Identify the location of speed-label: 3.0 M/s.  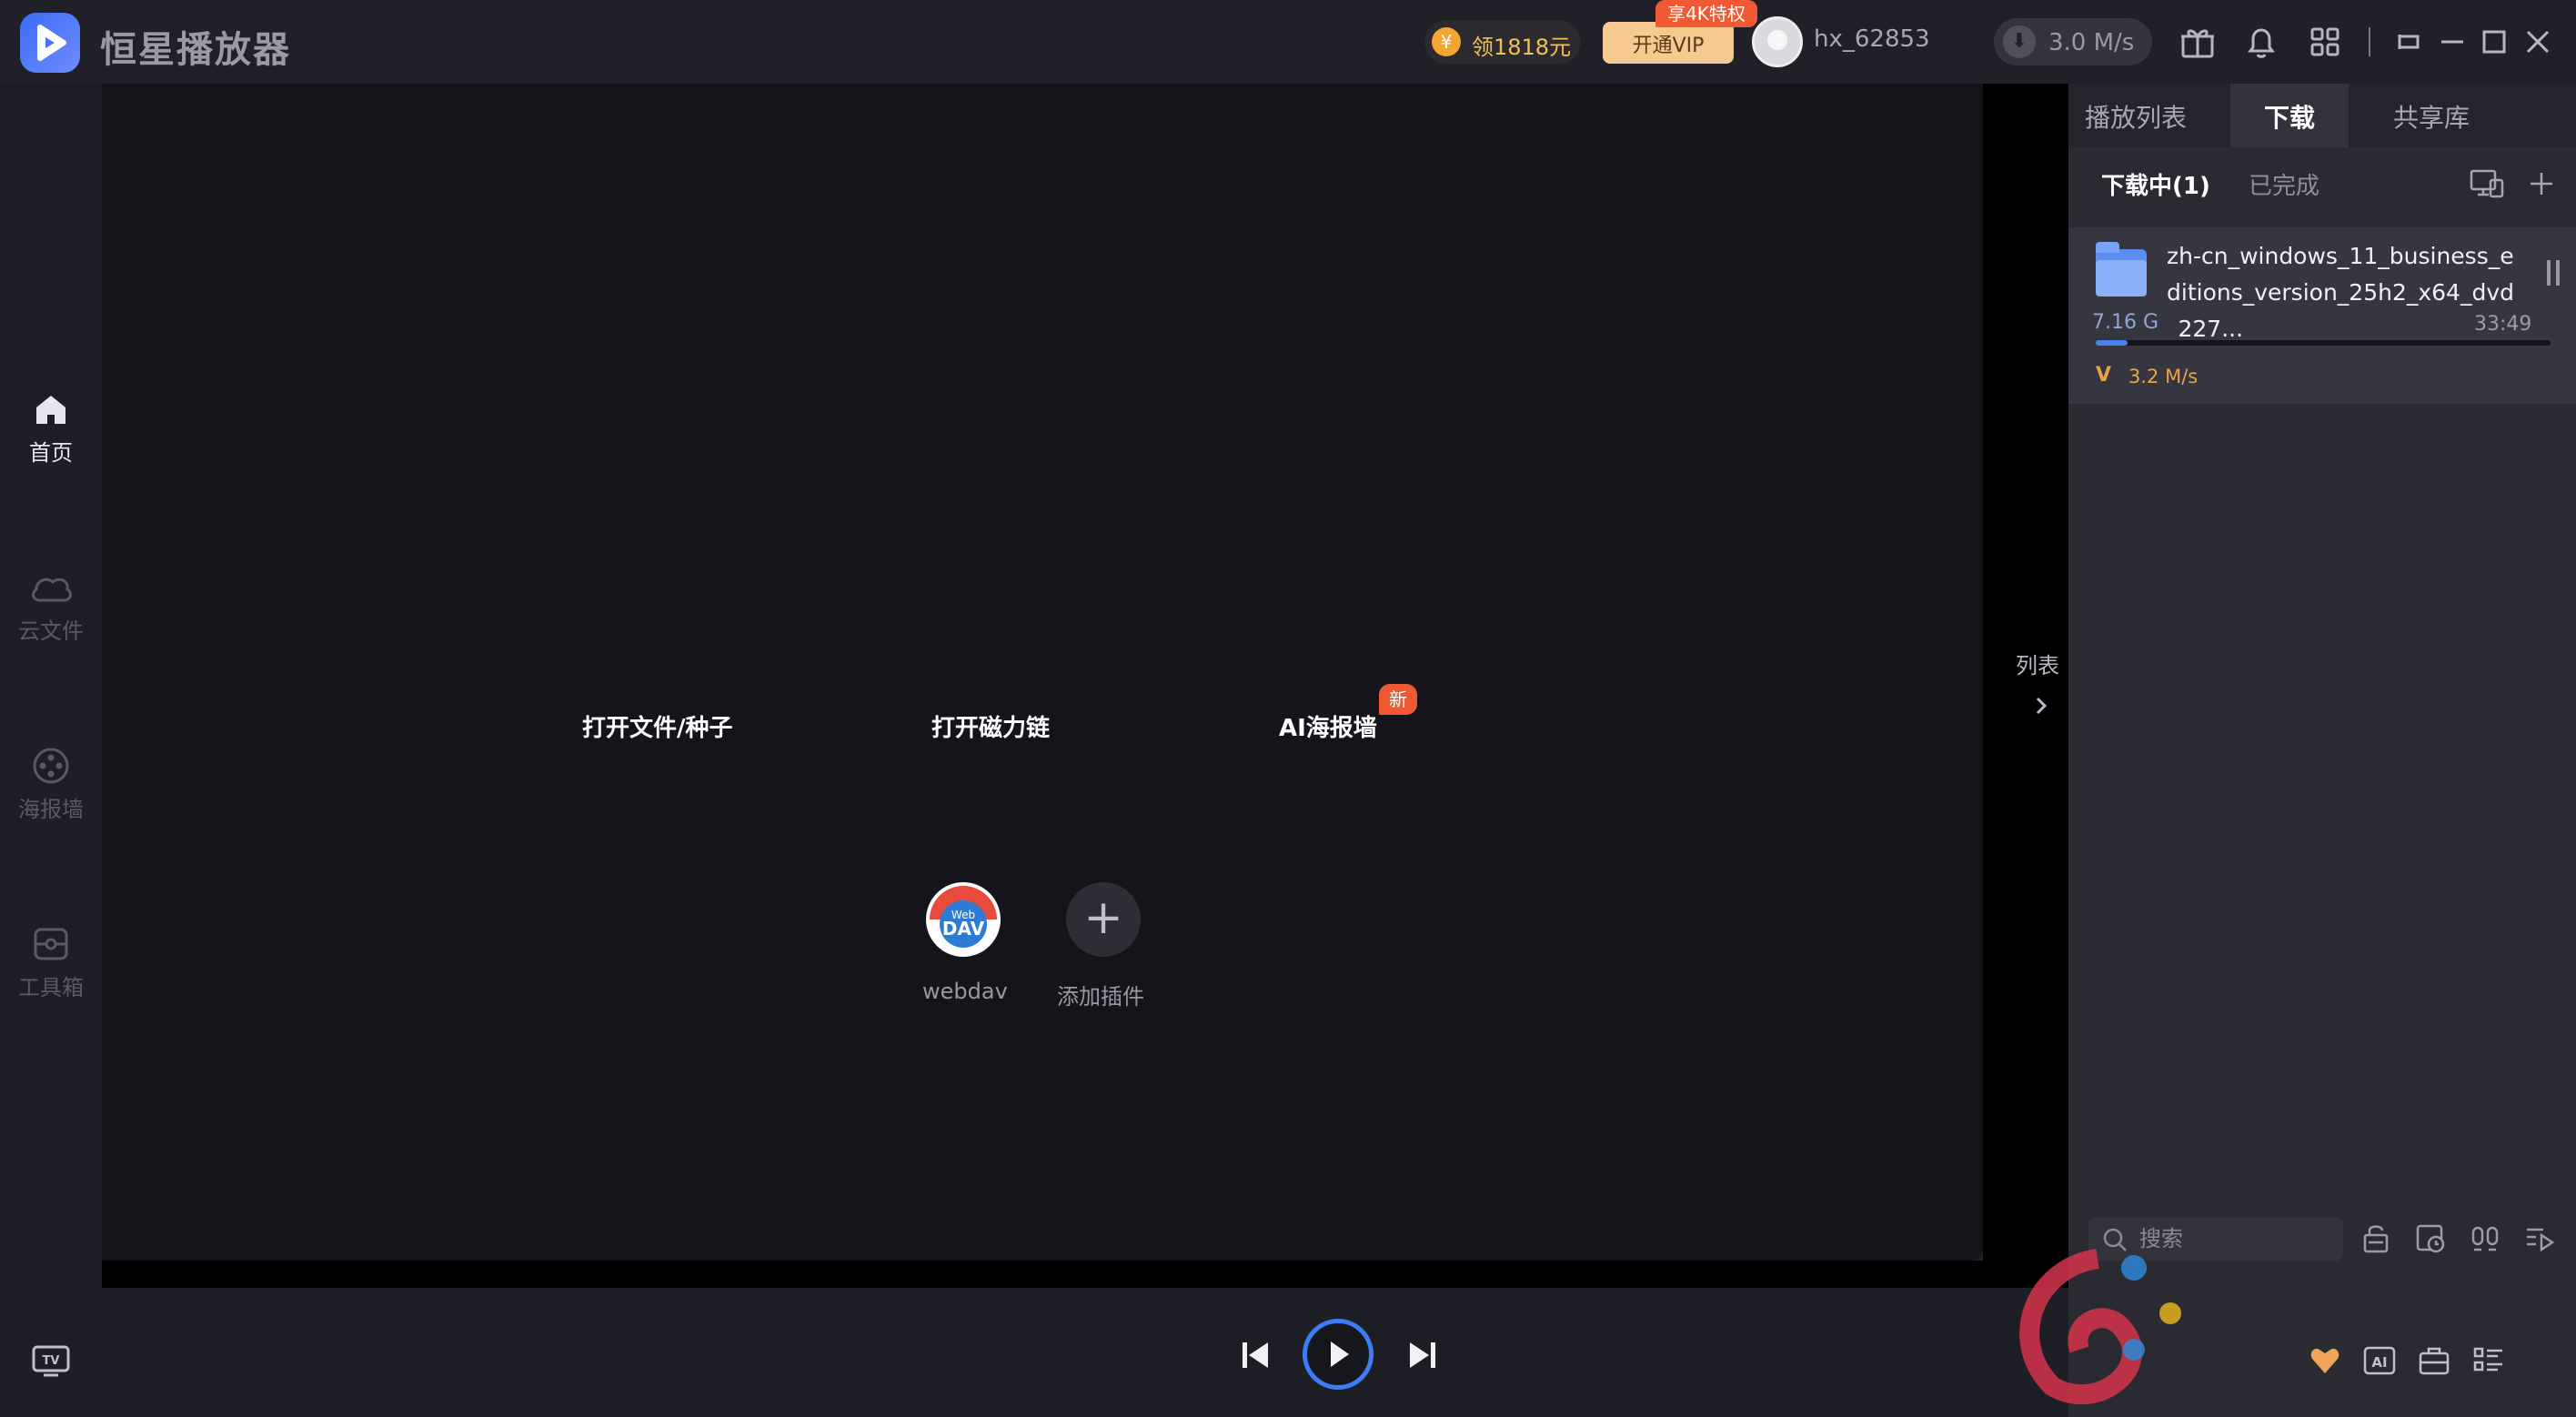
(2091, 42).